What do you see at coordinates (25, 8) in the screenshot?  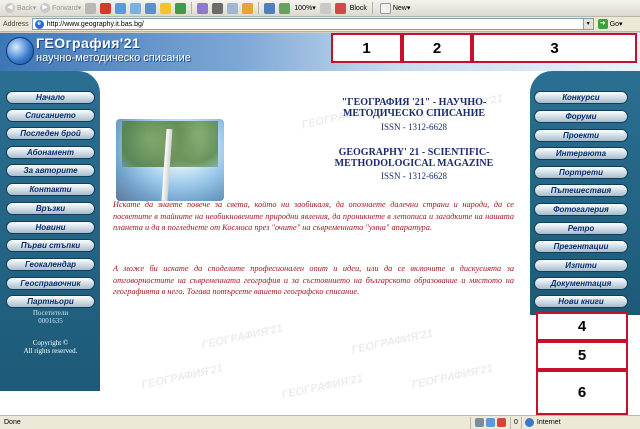 I see `back-label: Back` at bounding box center [25, 8].